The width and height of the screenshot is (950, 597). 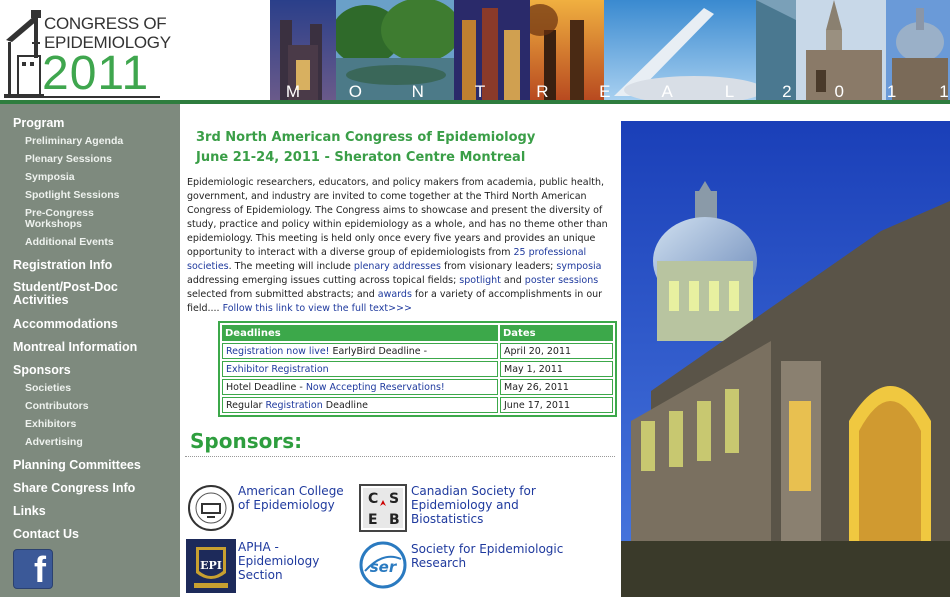 What do you see at coordinates (246, 405) in the screenshot?
I see `deadline-text: Regular` at bounding box center [246, 405].